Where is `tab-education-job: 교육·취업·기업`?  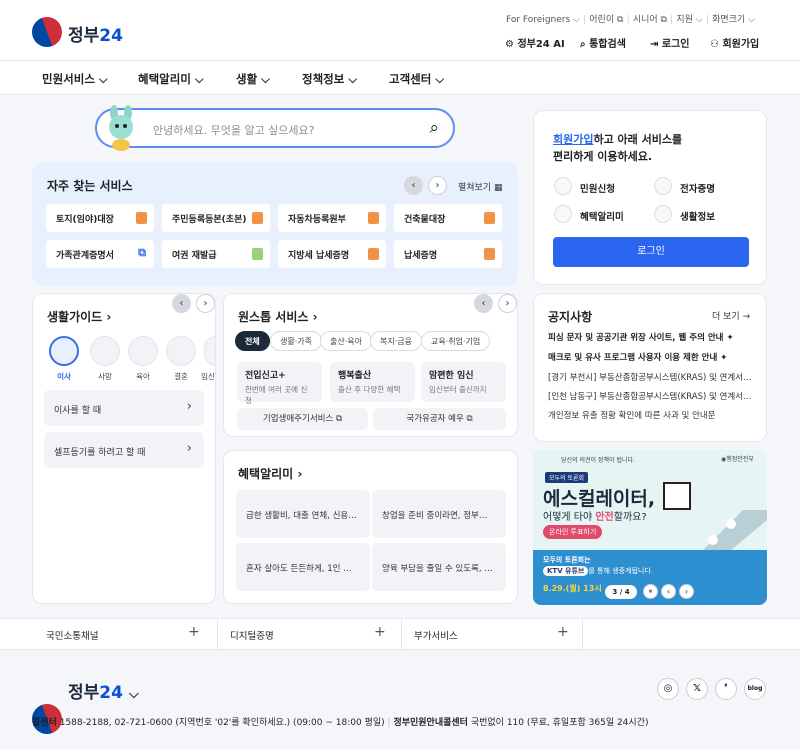
tab-education-job: 교육·취업·기업 is located at coordinates (456, 341).